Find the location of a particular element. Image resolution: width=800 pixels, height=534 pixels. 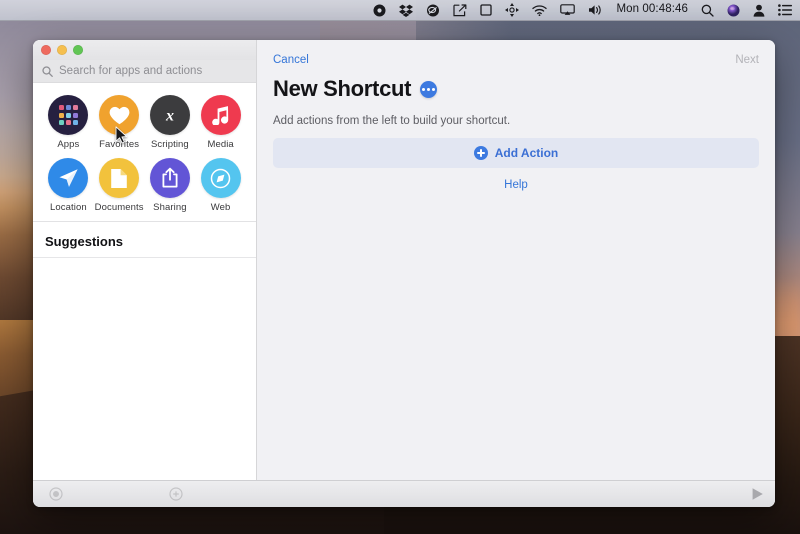

svg-text: x is located at coordinates (169, 116).